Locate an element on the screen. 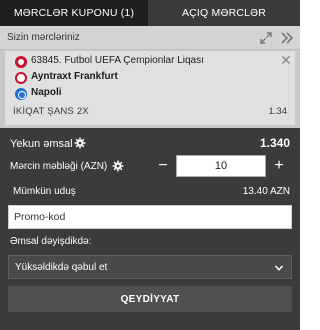 This screenshot has height=330, width=320. league-name: 63845. Futbol UEFA Çempionlar Liqası is located at coordinates (117, 60).